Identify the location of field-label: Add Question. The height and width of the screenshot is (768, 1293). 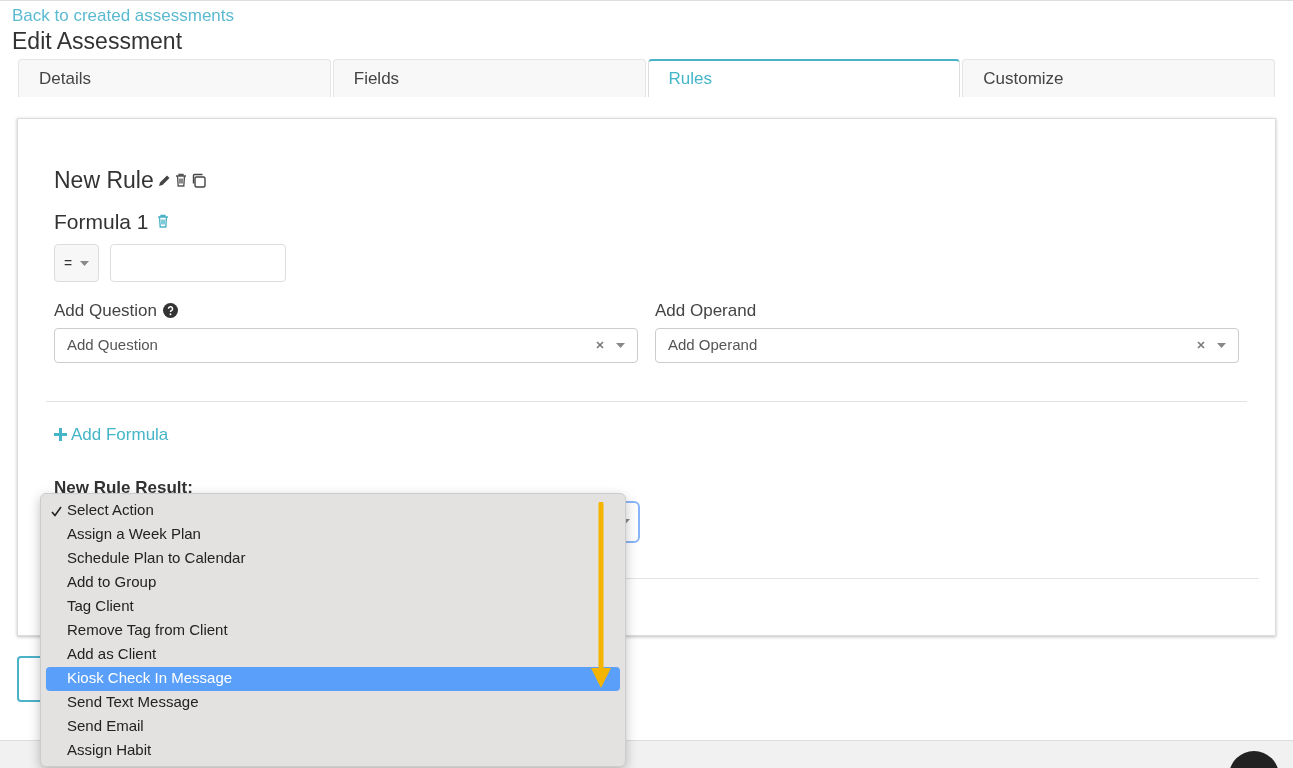
(346, 311).